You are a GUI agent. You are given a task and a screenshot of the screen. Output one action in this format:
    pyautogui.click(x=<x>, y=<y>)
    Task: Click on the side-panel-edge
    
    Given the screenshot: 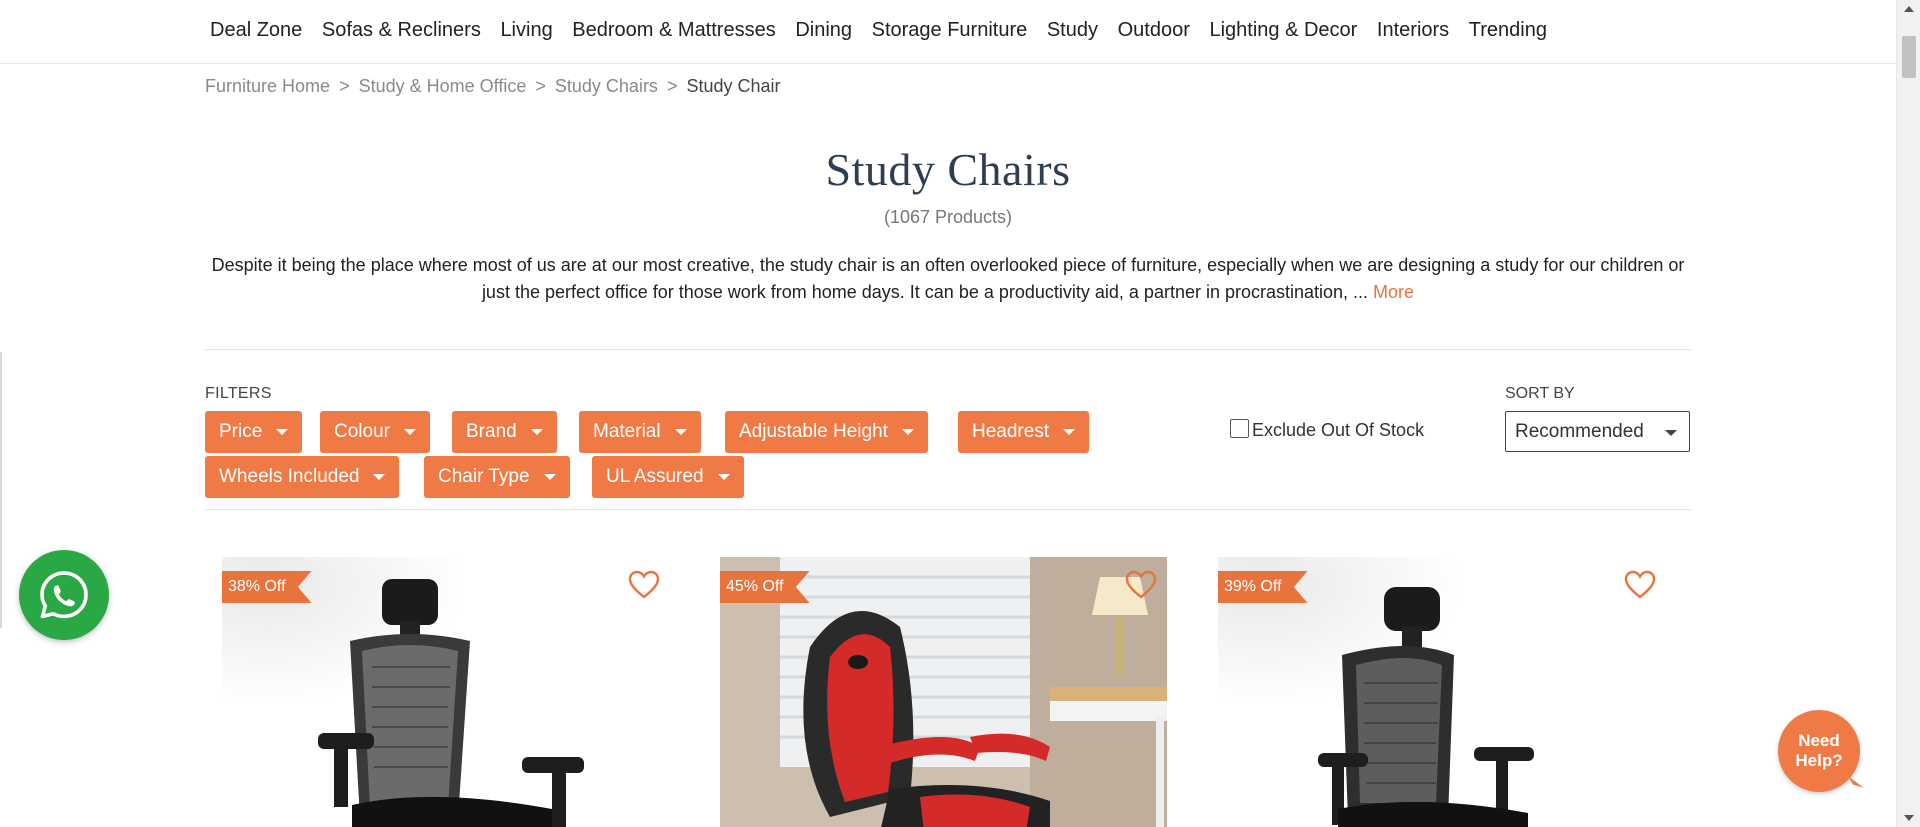 What is the action you would take?
    pyautogui.click(x=1, y=490)
    